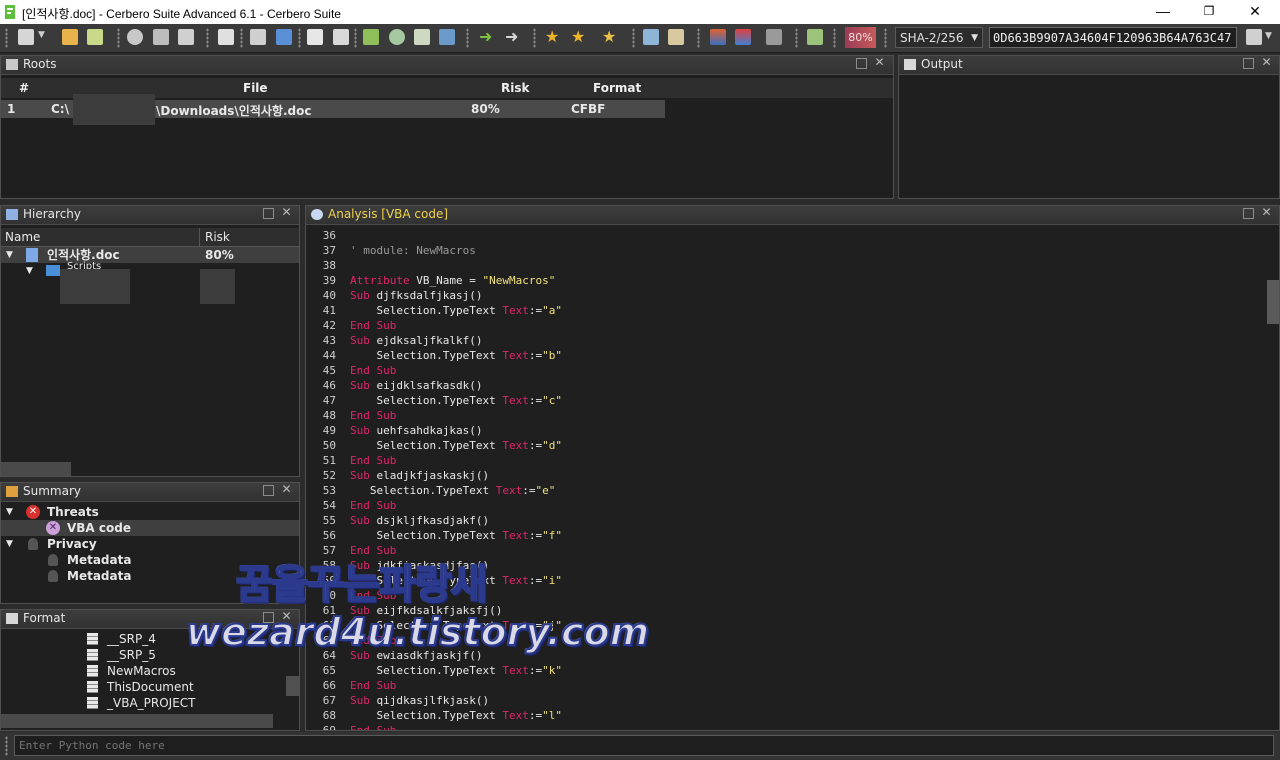  I want to click on restore-button: ❐, so click(1209, 12).